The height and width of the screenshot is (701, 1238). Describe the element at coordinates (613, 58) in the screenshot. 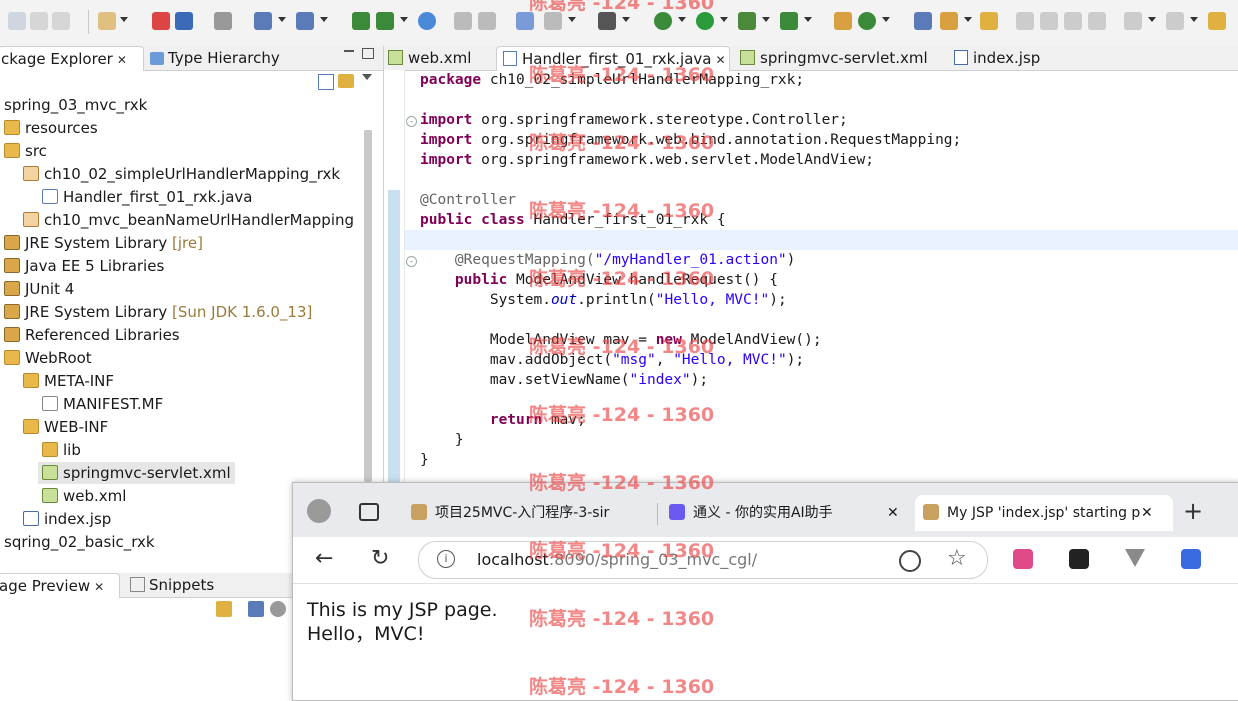

I see `tab-handler-java: Handler_first_01_rxk.java ✕` at that location.